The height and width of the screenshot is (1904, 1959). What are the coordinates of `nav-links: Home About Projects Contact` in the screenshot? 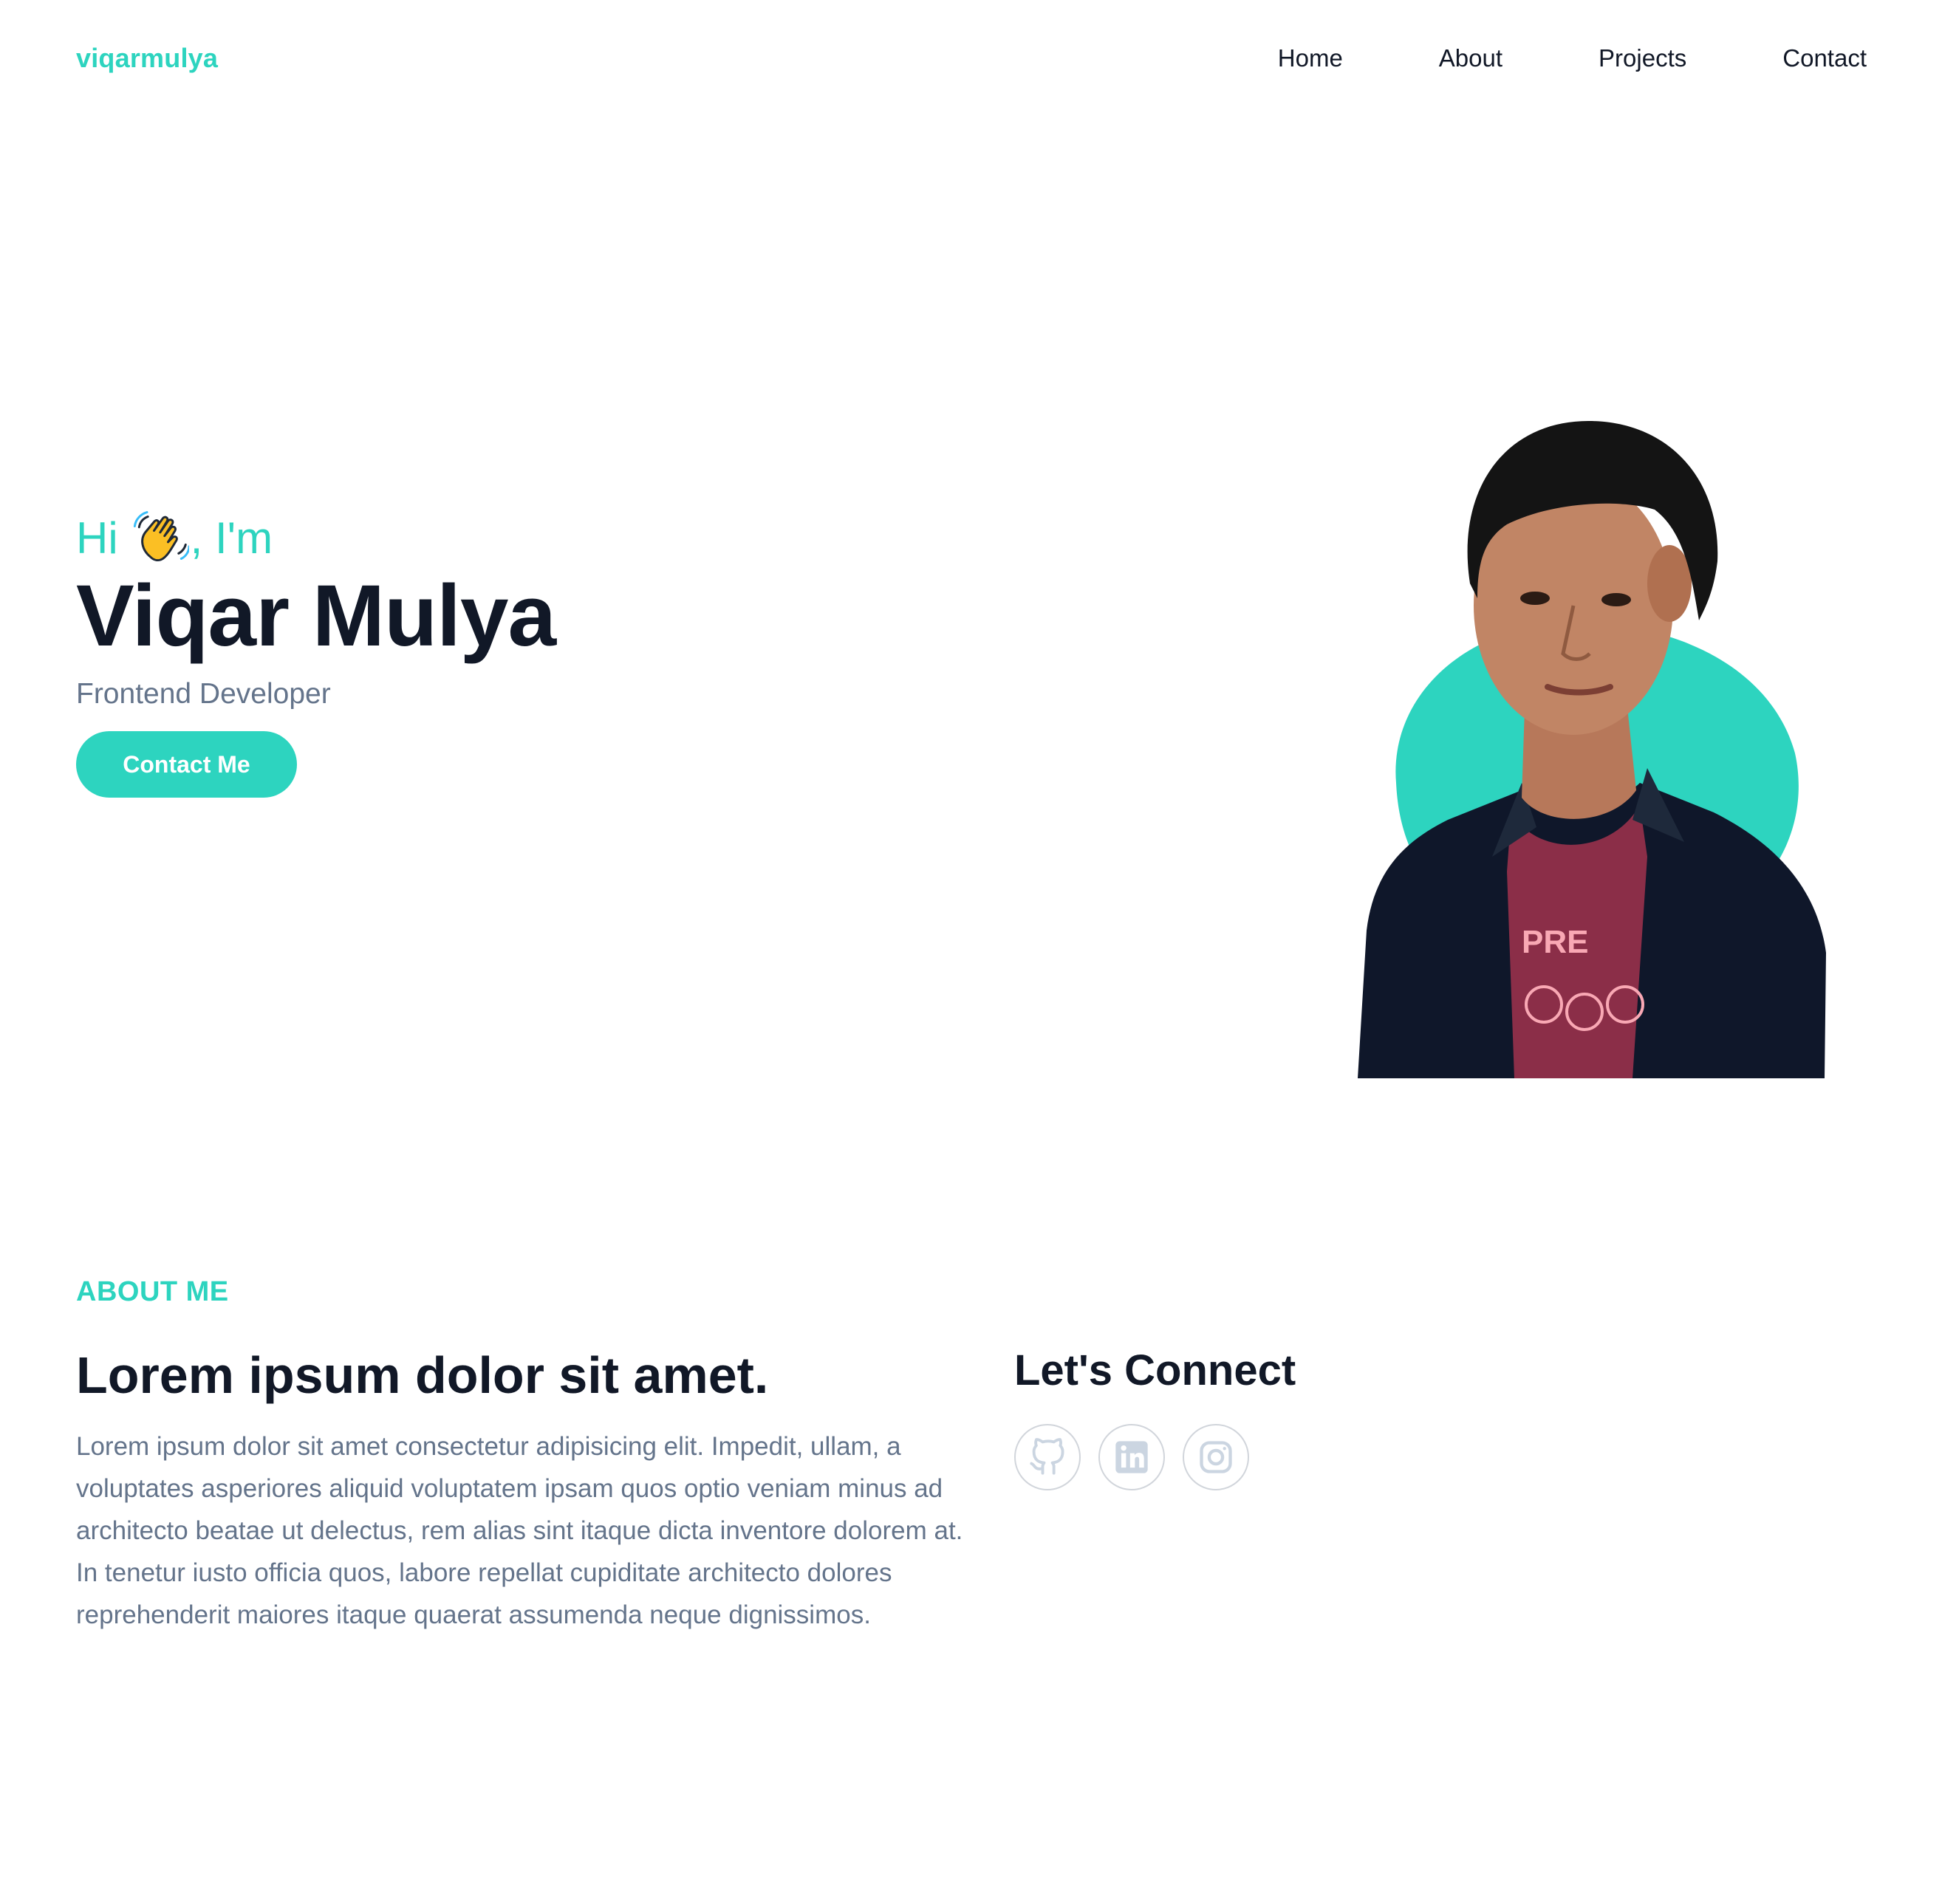 It's located at (1525, 58).